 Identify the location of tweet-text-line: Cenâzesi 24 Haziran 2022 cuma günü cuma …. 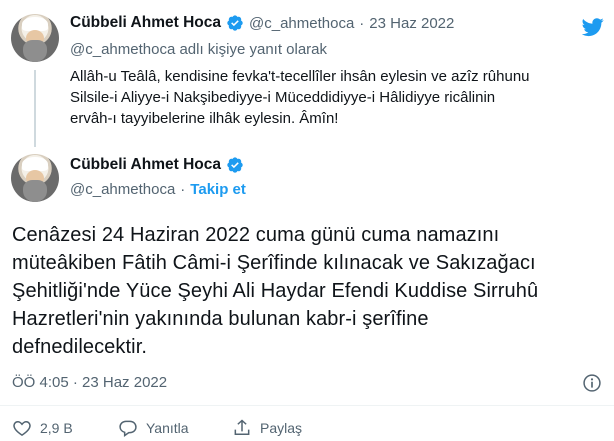
(256, 235).